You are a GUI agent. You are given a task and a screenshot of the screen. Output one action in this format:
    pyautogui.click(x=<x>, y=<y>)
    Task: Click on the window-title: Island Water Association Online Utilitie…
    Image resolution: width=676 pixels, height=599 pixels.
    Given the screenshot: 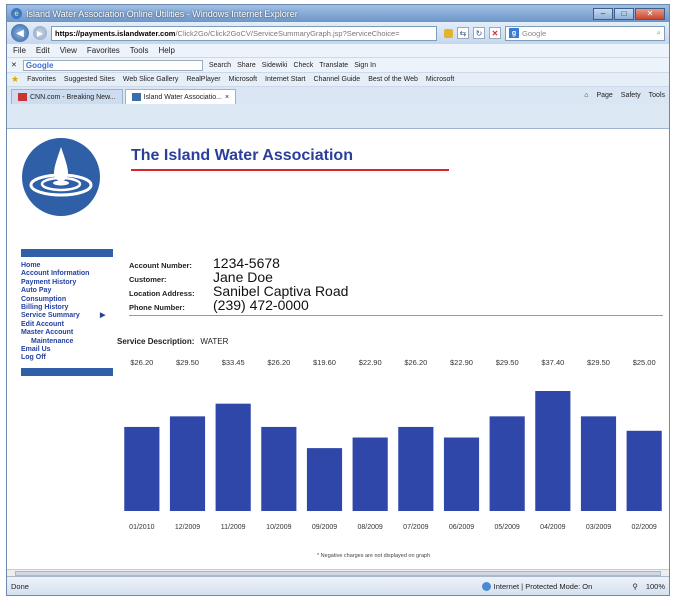 What is the action you would take?
    pyautogui.click(x=162, y=13)
    